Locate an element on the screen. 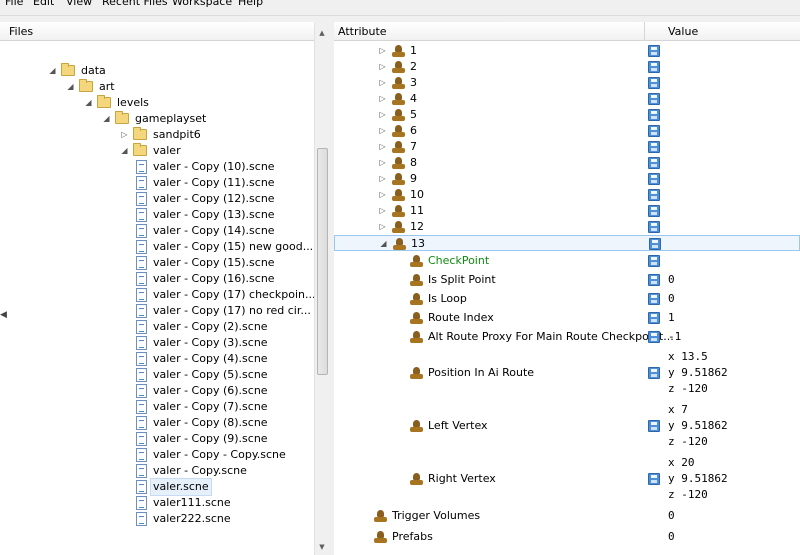  tree-file-row: valer - Copy (16).scne is located at coordinates (157, 279).